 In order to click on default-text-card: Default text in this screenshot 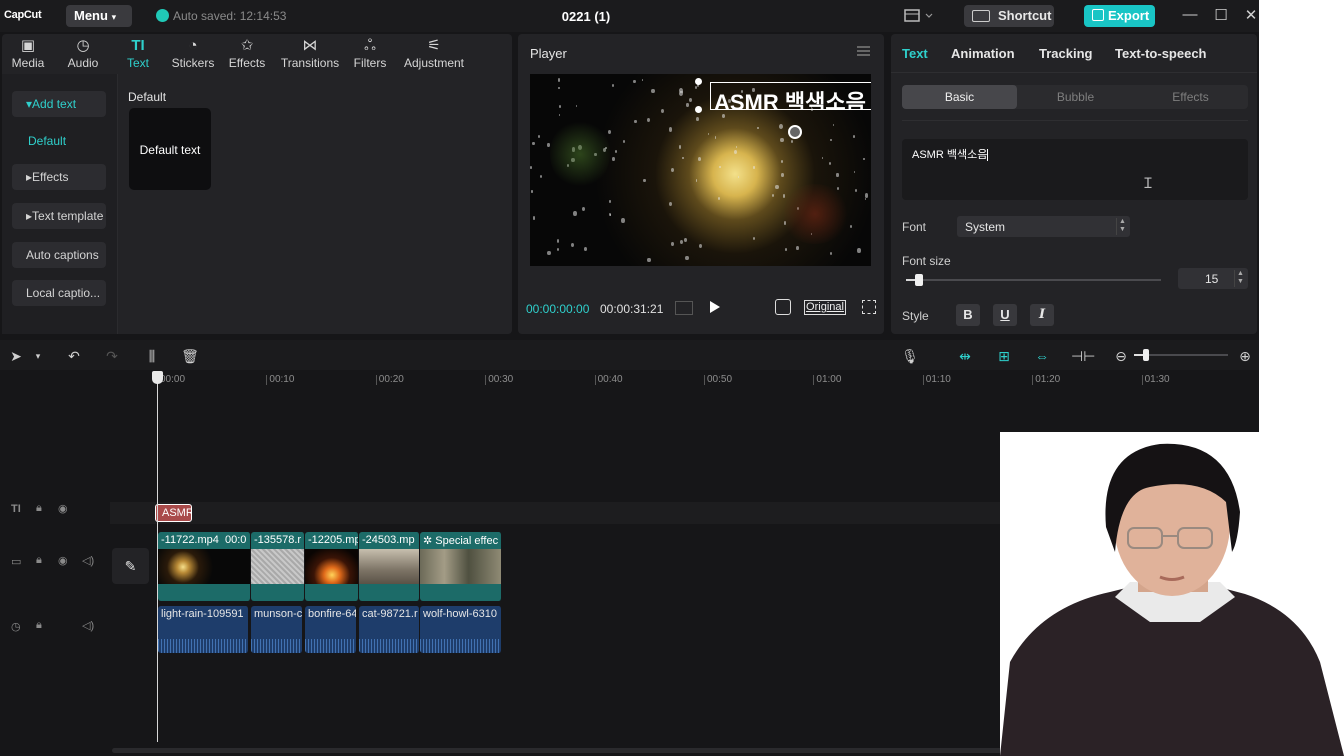, I will do `click(170, 149)`.